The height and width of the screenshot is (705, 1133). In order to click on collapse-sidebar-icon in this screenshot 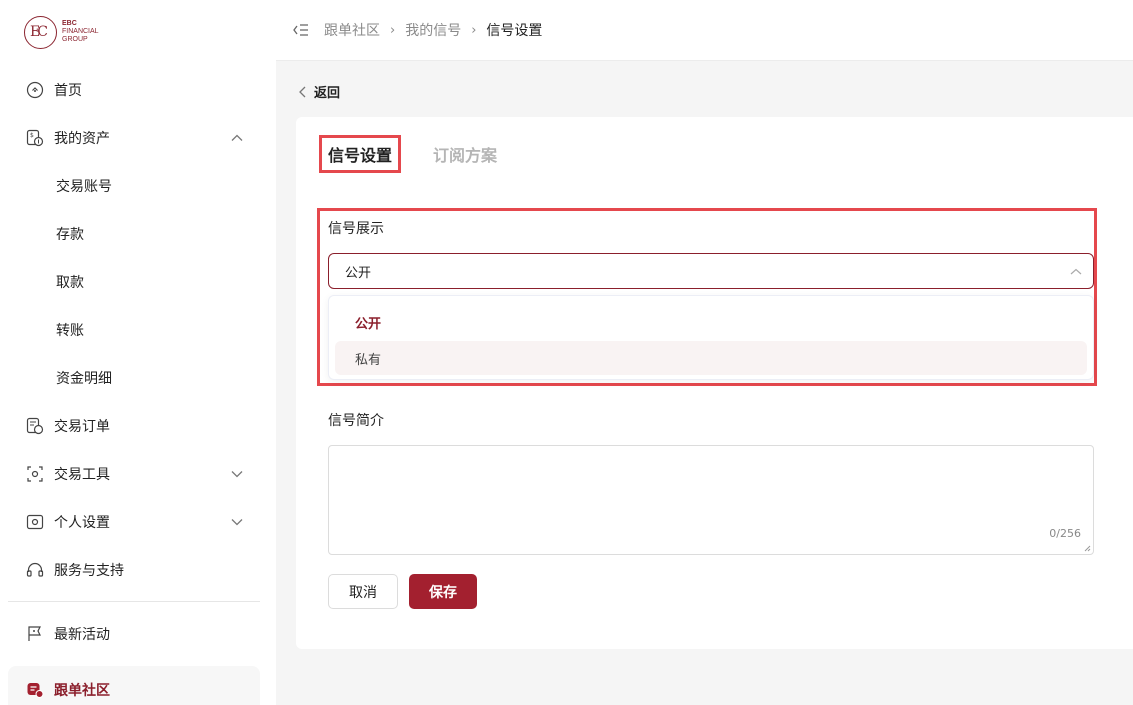, I will do `click(301, 30)`.